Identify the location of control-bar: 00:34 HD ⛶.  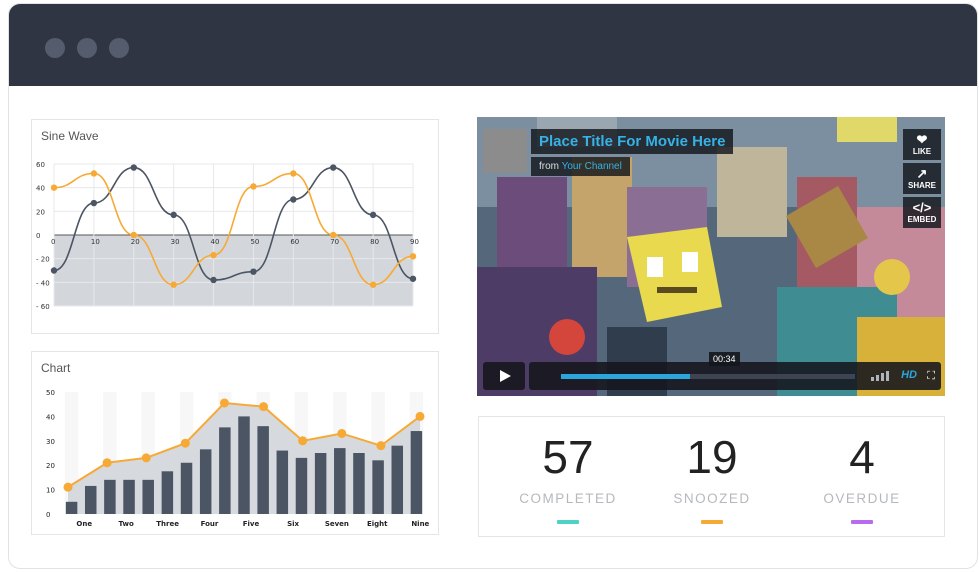
(735, 371).